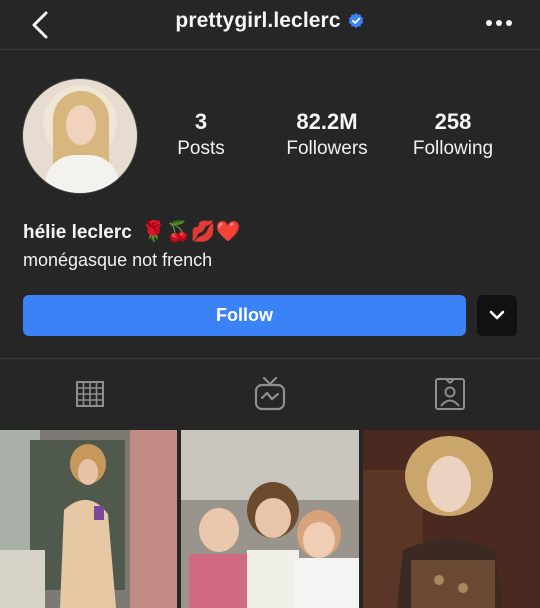 The height and width of the screenshot is (608, 540). Describe the element at coordinates (81, 125) in the screenshot. I see `avatar-face` at that location.